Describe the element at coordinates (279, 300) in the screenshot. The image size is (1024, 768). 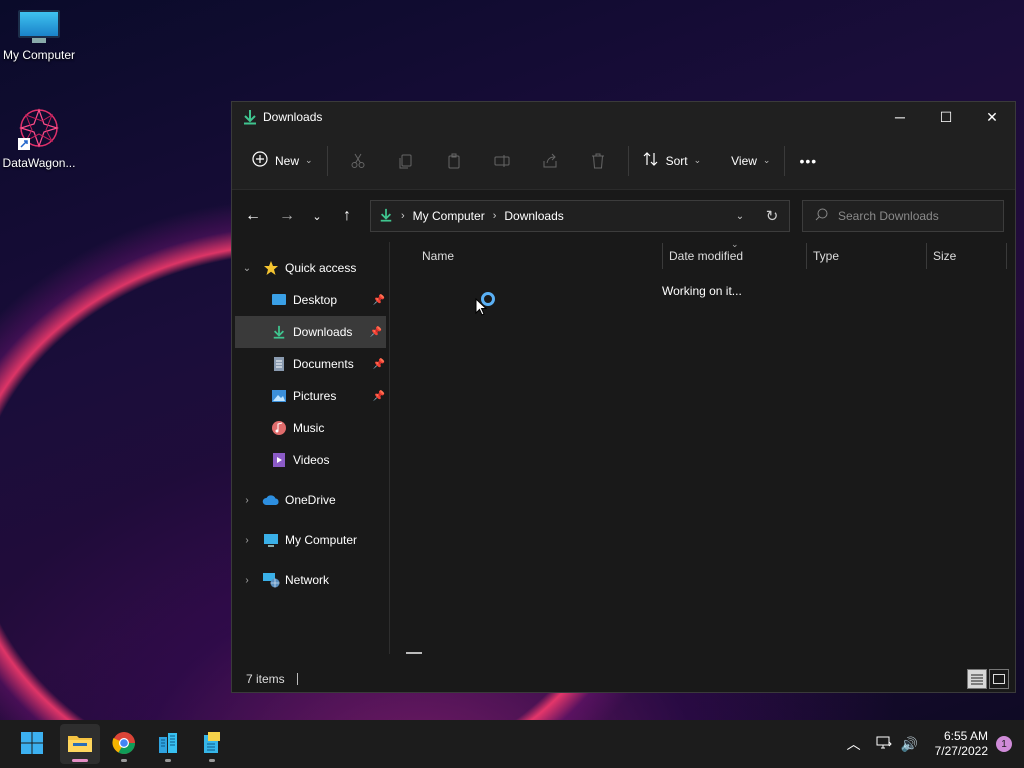
I see `desktop-icon` at that location.